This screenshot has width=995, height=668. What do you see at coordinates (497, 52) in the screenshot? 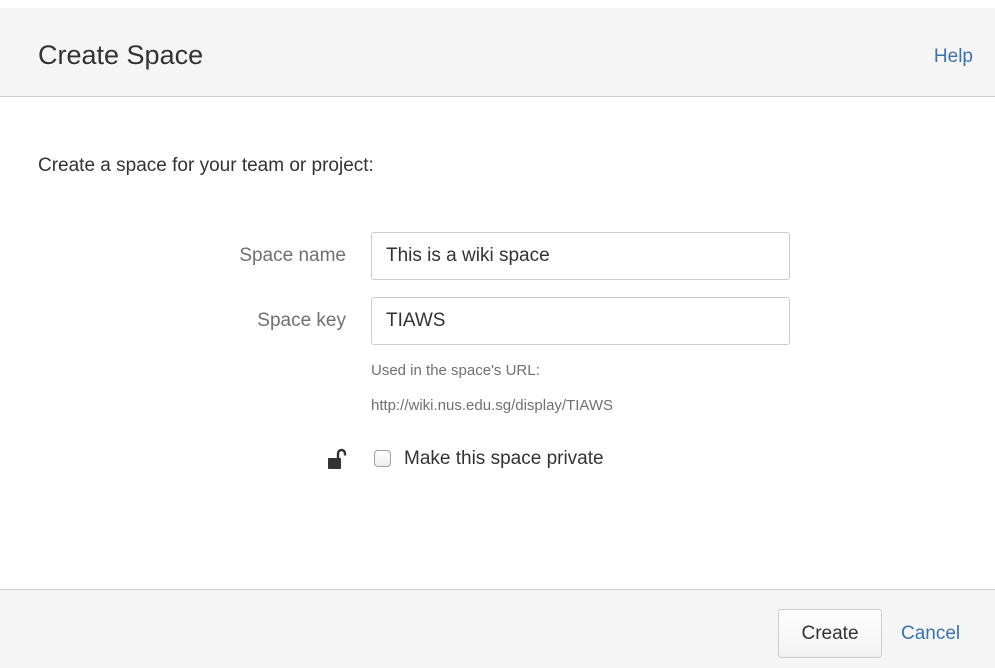
I see `dialog-header: Create Space Help` at bounding box center [497, 52].